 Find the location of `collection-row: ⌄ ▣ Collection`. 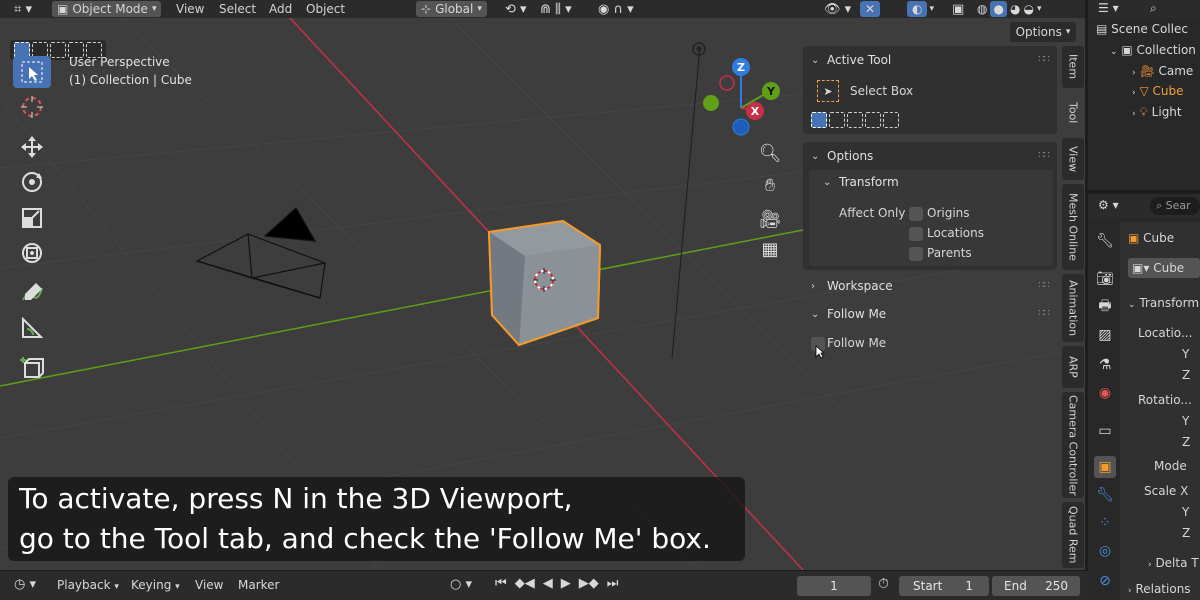

collection-row: ⌄ ▣ Collection is located at coordinates (1153, 50).